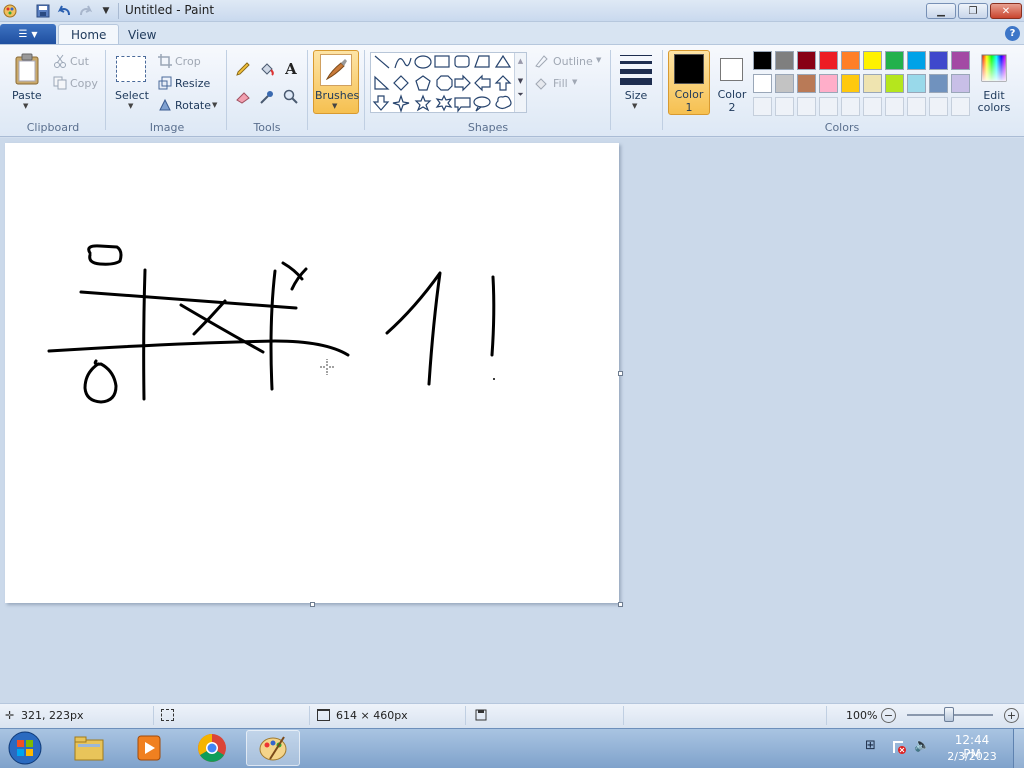 The width and height of the screenshot is (1024, 768). I want to click on resize-handle-bottom, so click(312, 604).